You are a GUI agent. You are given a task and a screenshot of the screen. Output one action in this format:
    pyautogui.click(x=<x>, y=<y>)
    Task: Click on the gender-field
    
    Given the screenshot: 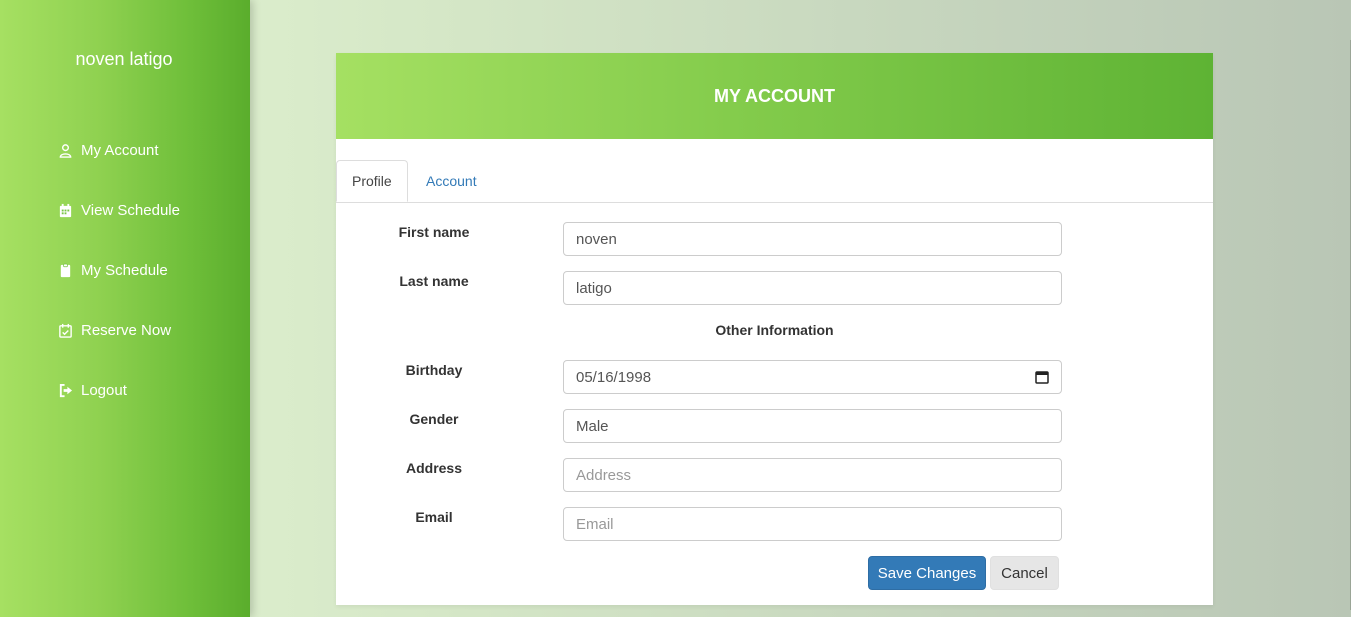 What is the action you would take?
    pyautogui.click(x=812, y=426)
    